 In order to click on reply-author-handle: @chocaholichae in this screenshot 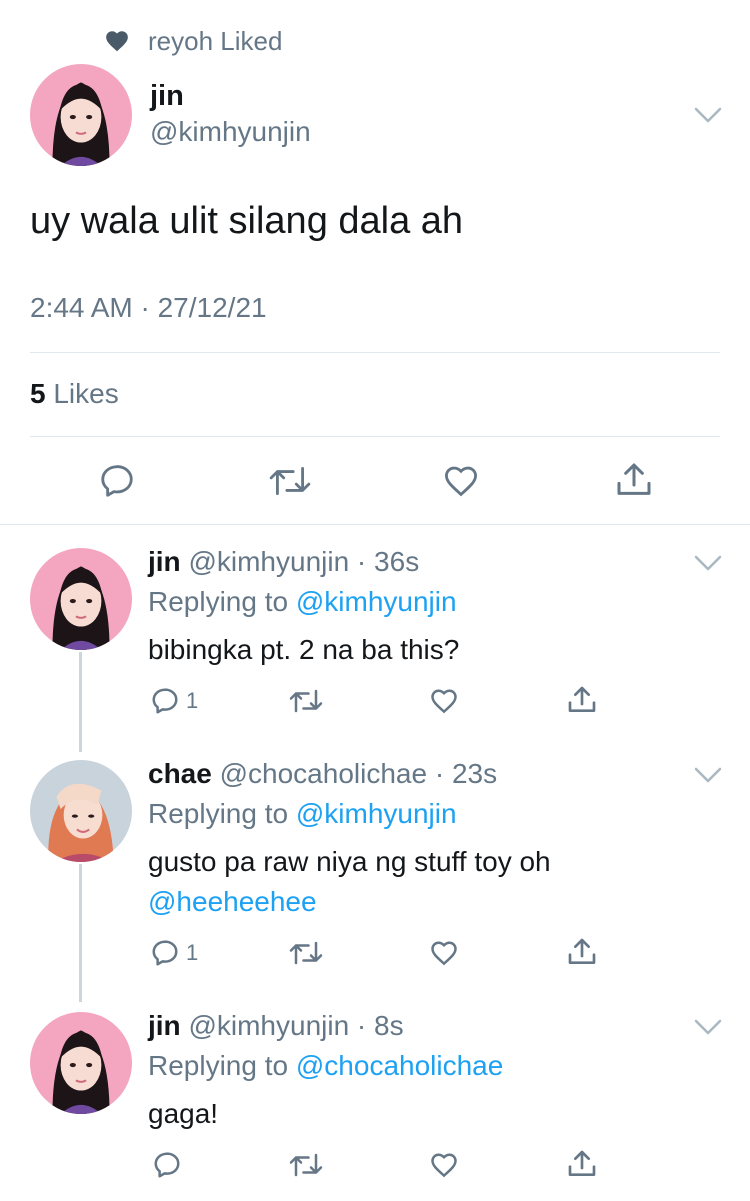, I will do `click(323, 773)`.